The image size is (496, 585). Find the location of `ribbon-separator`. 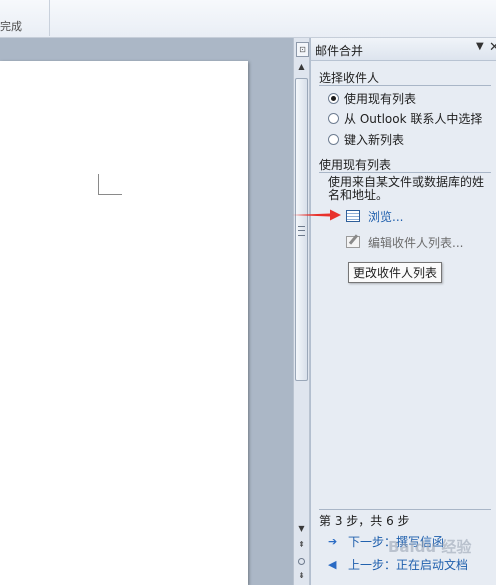

ribbon-separator is located at coordinates (49, 18).